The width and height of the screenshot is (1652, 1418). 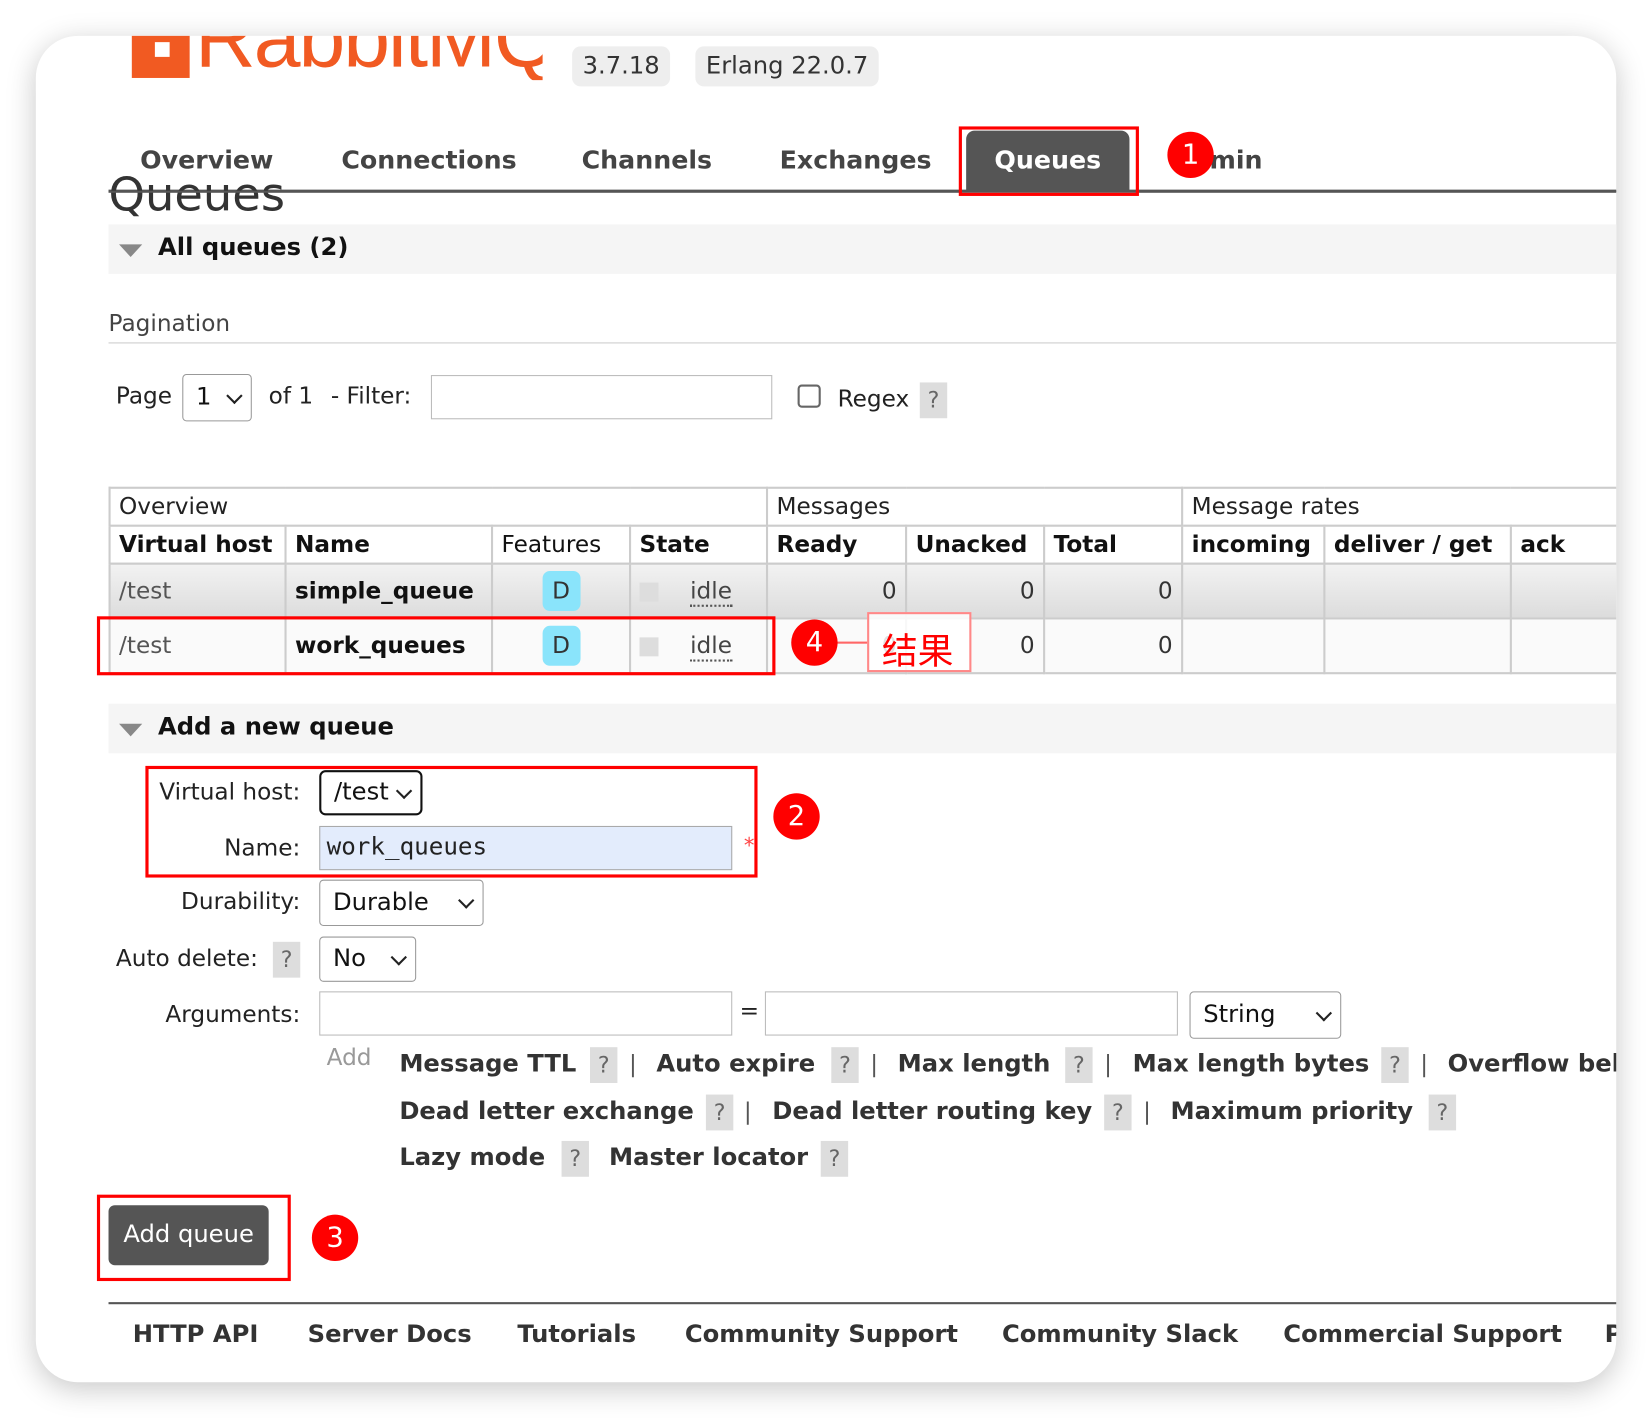 I want to click on arguments-label: Arguments:, so click(x=233, y=1015).